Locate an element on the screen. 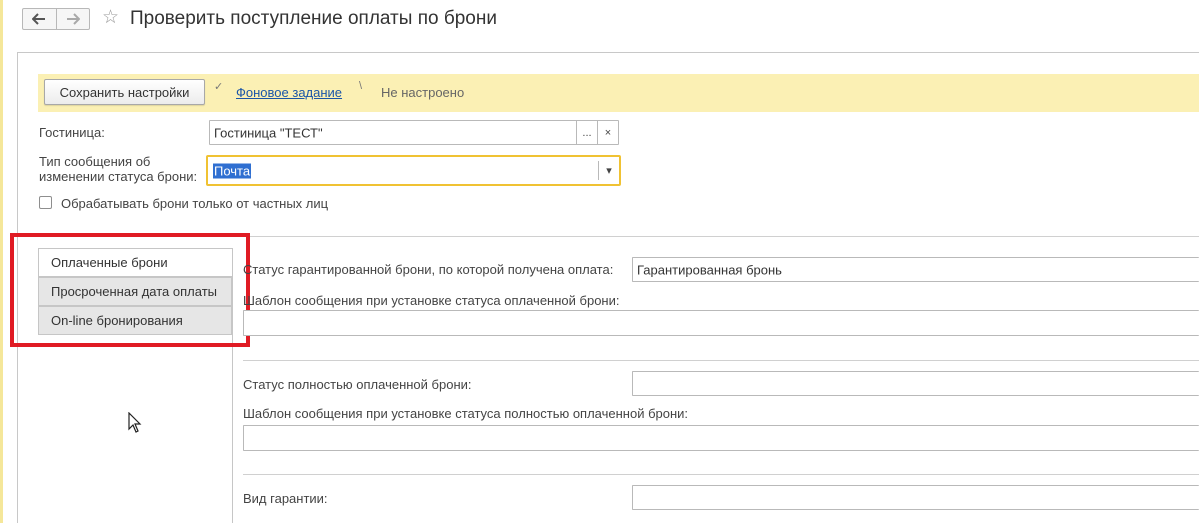 This screenshot has width=1199, height=523. hotel-field: Гостиница "ТЕСТ" ... × is located at coordinates (414, 132).